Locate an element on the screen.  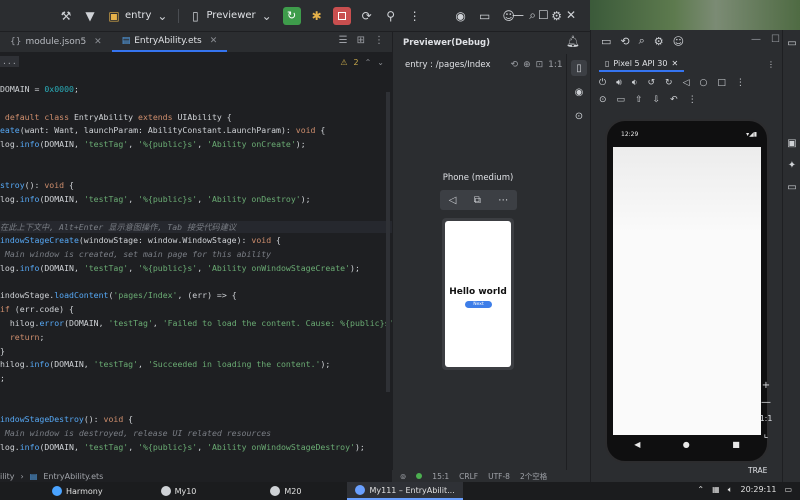
device-icon: ▭ is located at coordinates (792, 187).